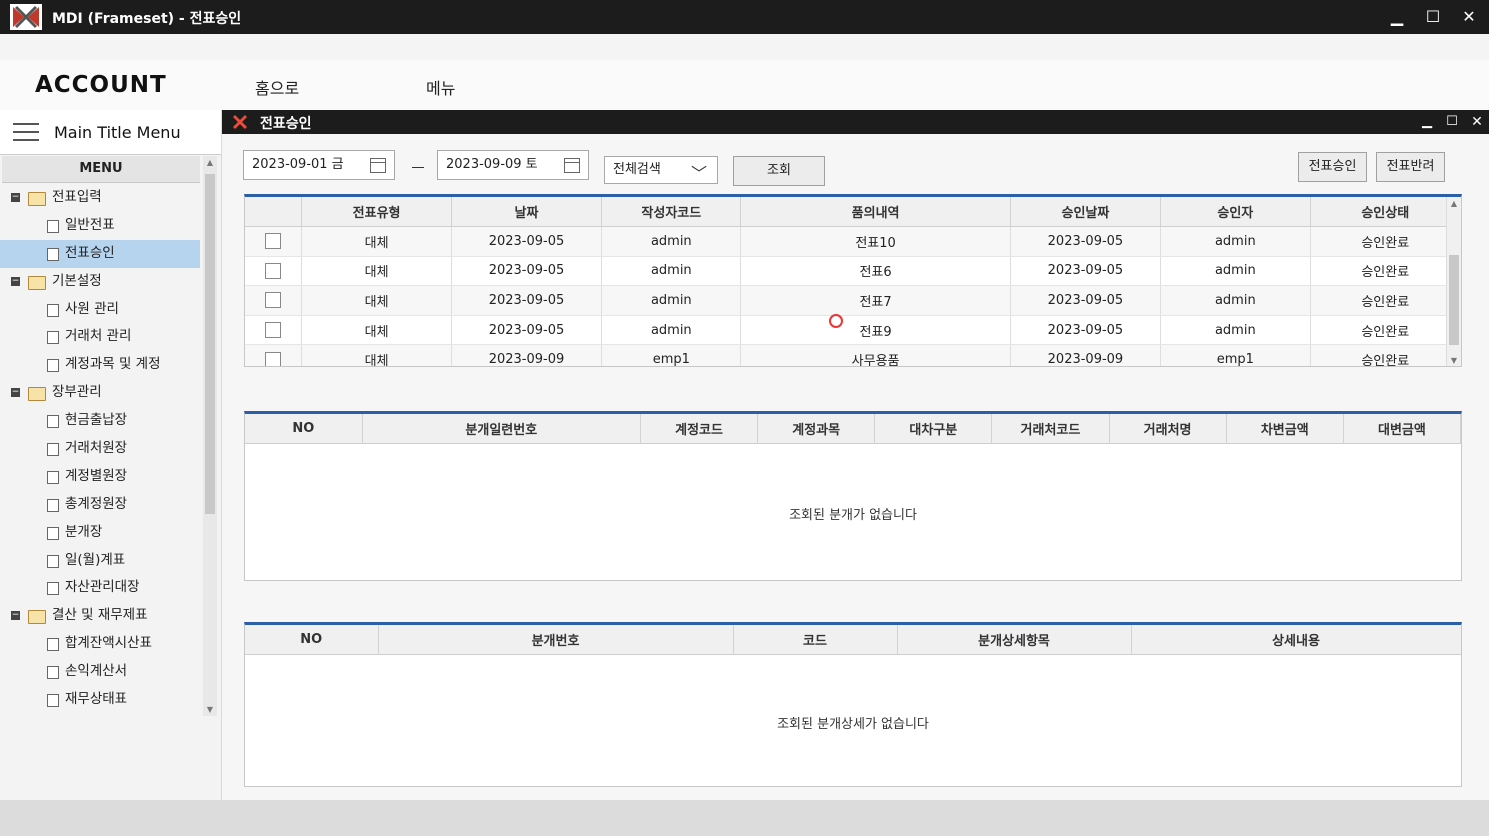 Image resolution: width=1489 pixels, height=836 pixels. Describe the element at coordinates (274, 212) in the screenshot. I see `column-header` at that location.